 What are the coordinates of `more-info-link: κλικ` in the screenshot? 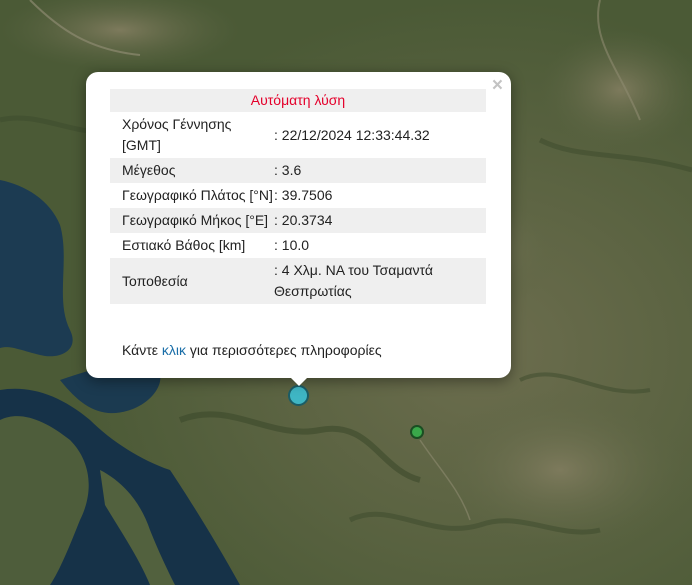 It's located at (174, 350).